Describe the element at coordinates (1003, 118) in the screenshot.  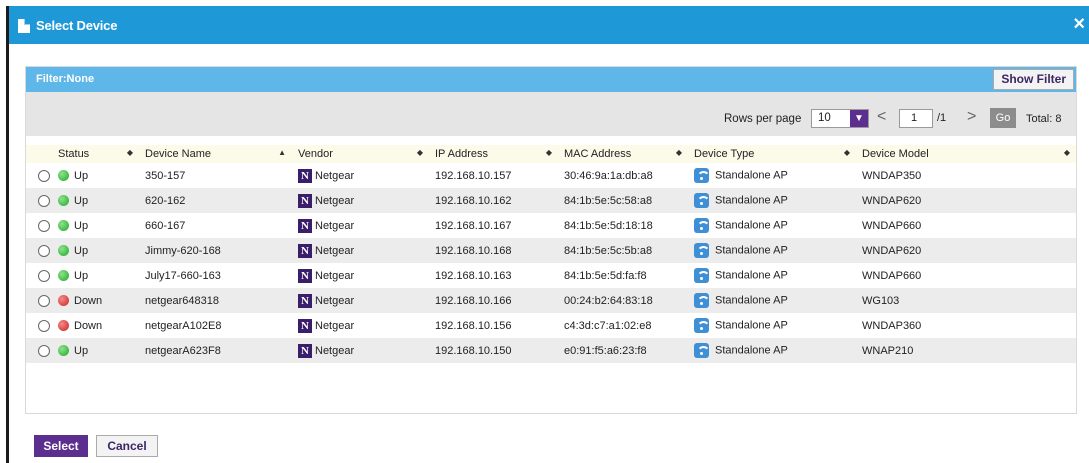
I see `go-button: Go` at that location.